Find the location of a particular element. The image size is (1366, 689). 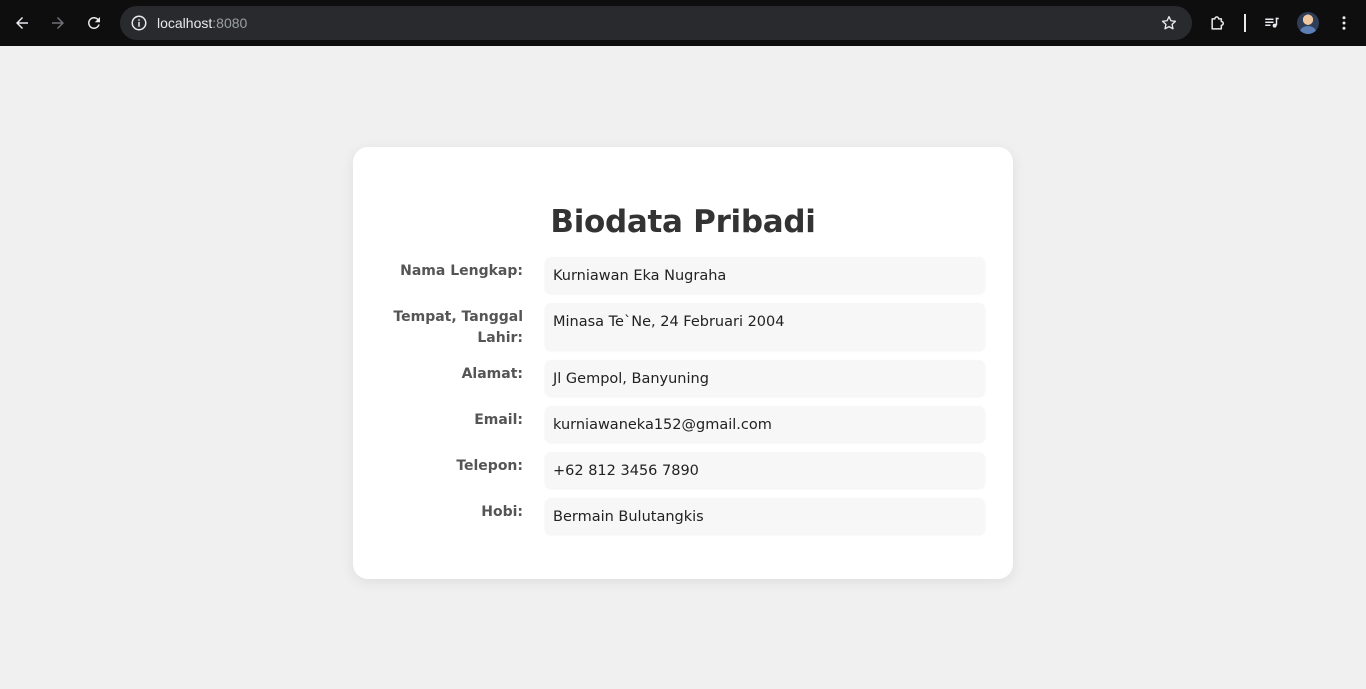

reload-icon is located at coordinates (93, 22).